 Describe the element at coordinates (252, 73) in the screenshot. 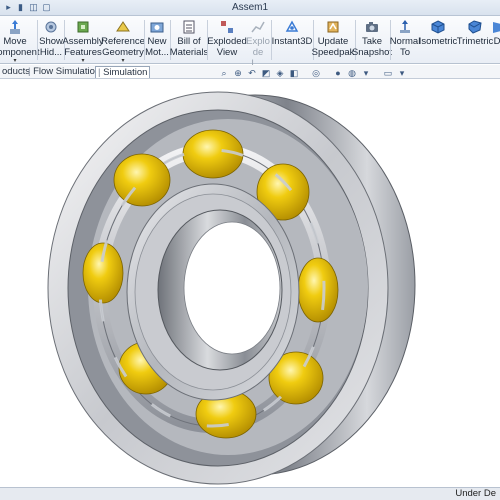

I see `previous-view-icon: ↶` at that location.